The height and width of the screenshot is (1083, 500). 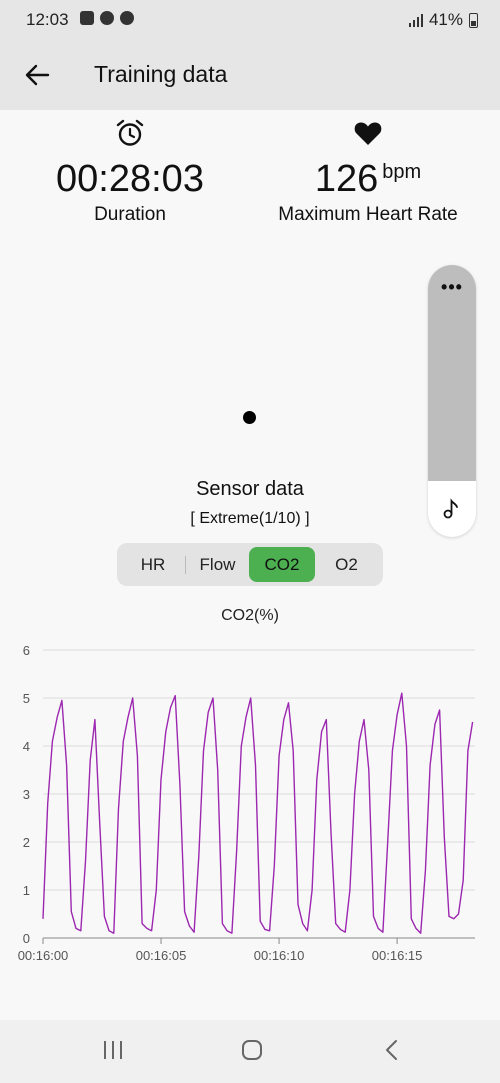 I want to click on tab-co2: CO2, so click(x=282, y=564).